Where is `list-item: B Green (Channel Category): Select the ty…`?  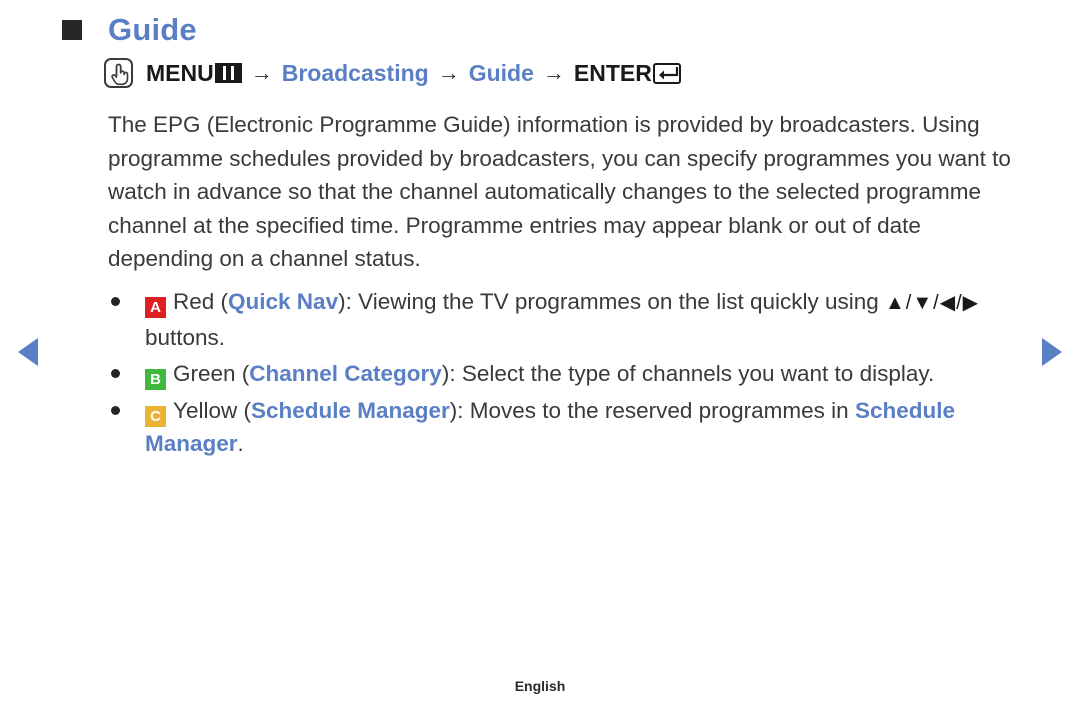 list-item: B Green (Channel Category): Select the ty… is located at coordinates (573, 374).